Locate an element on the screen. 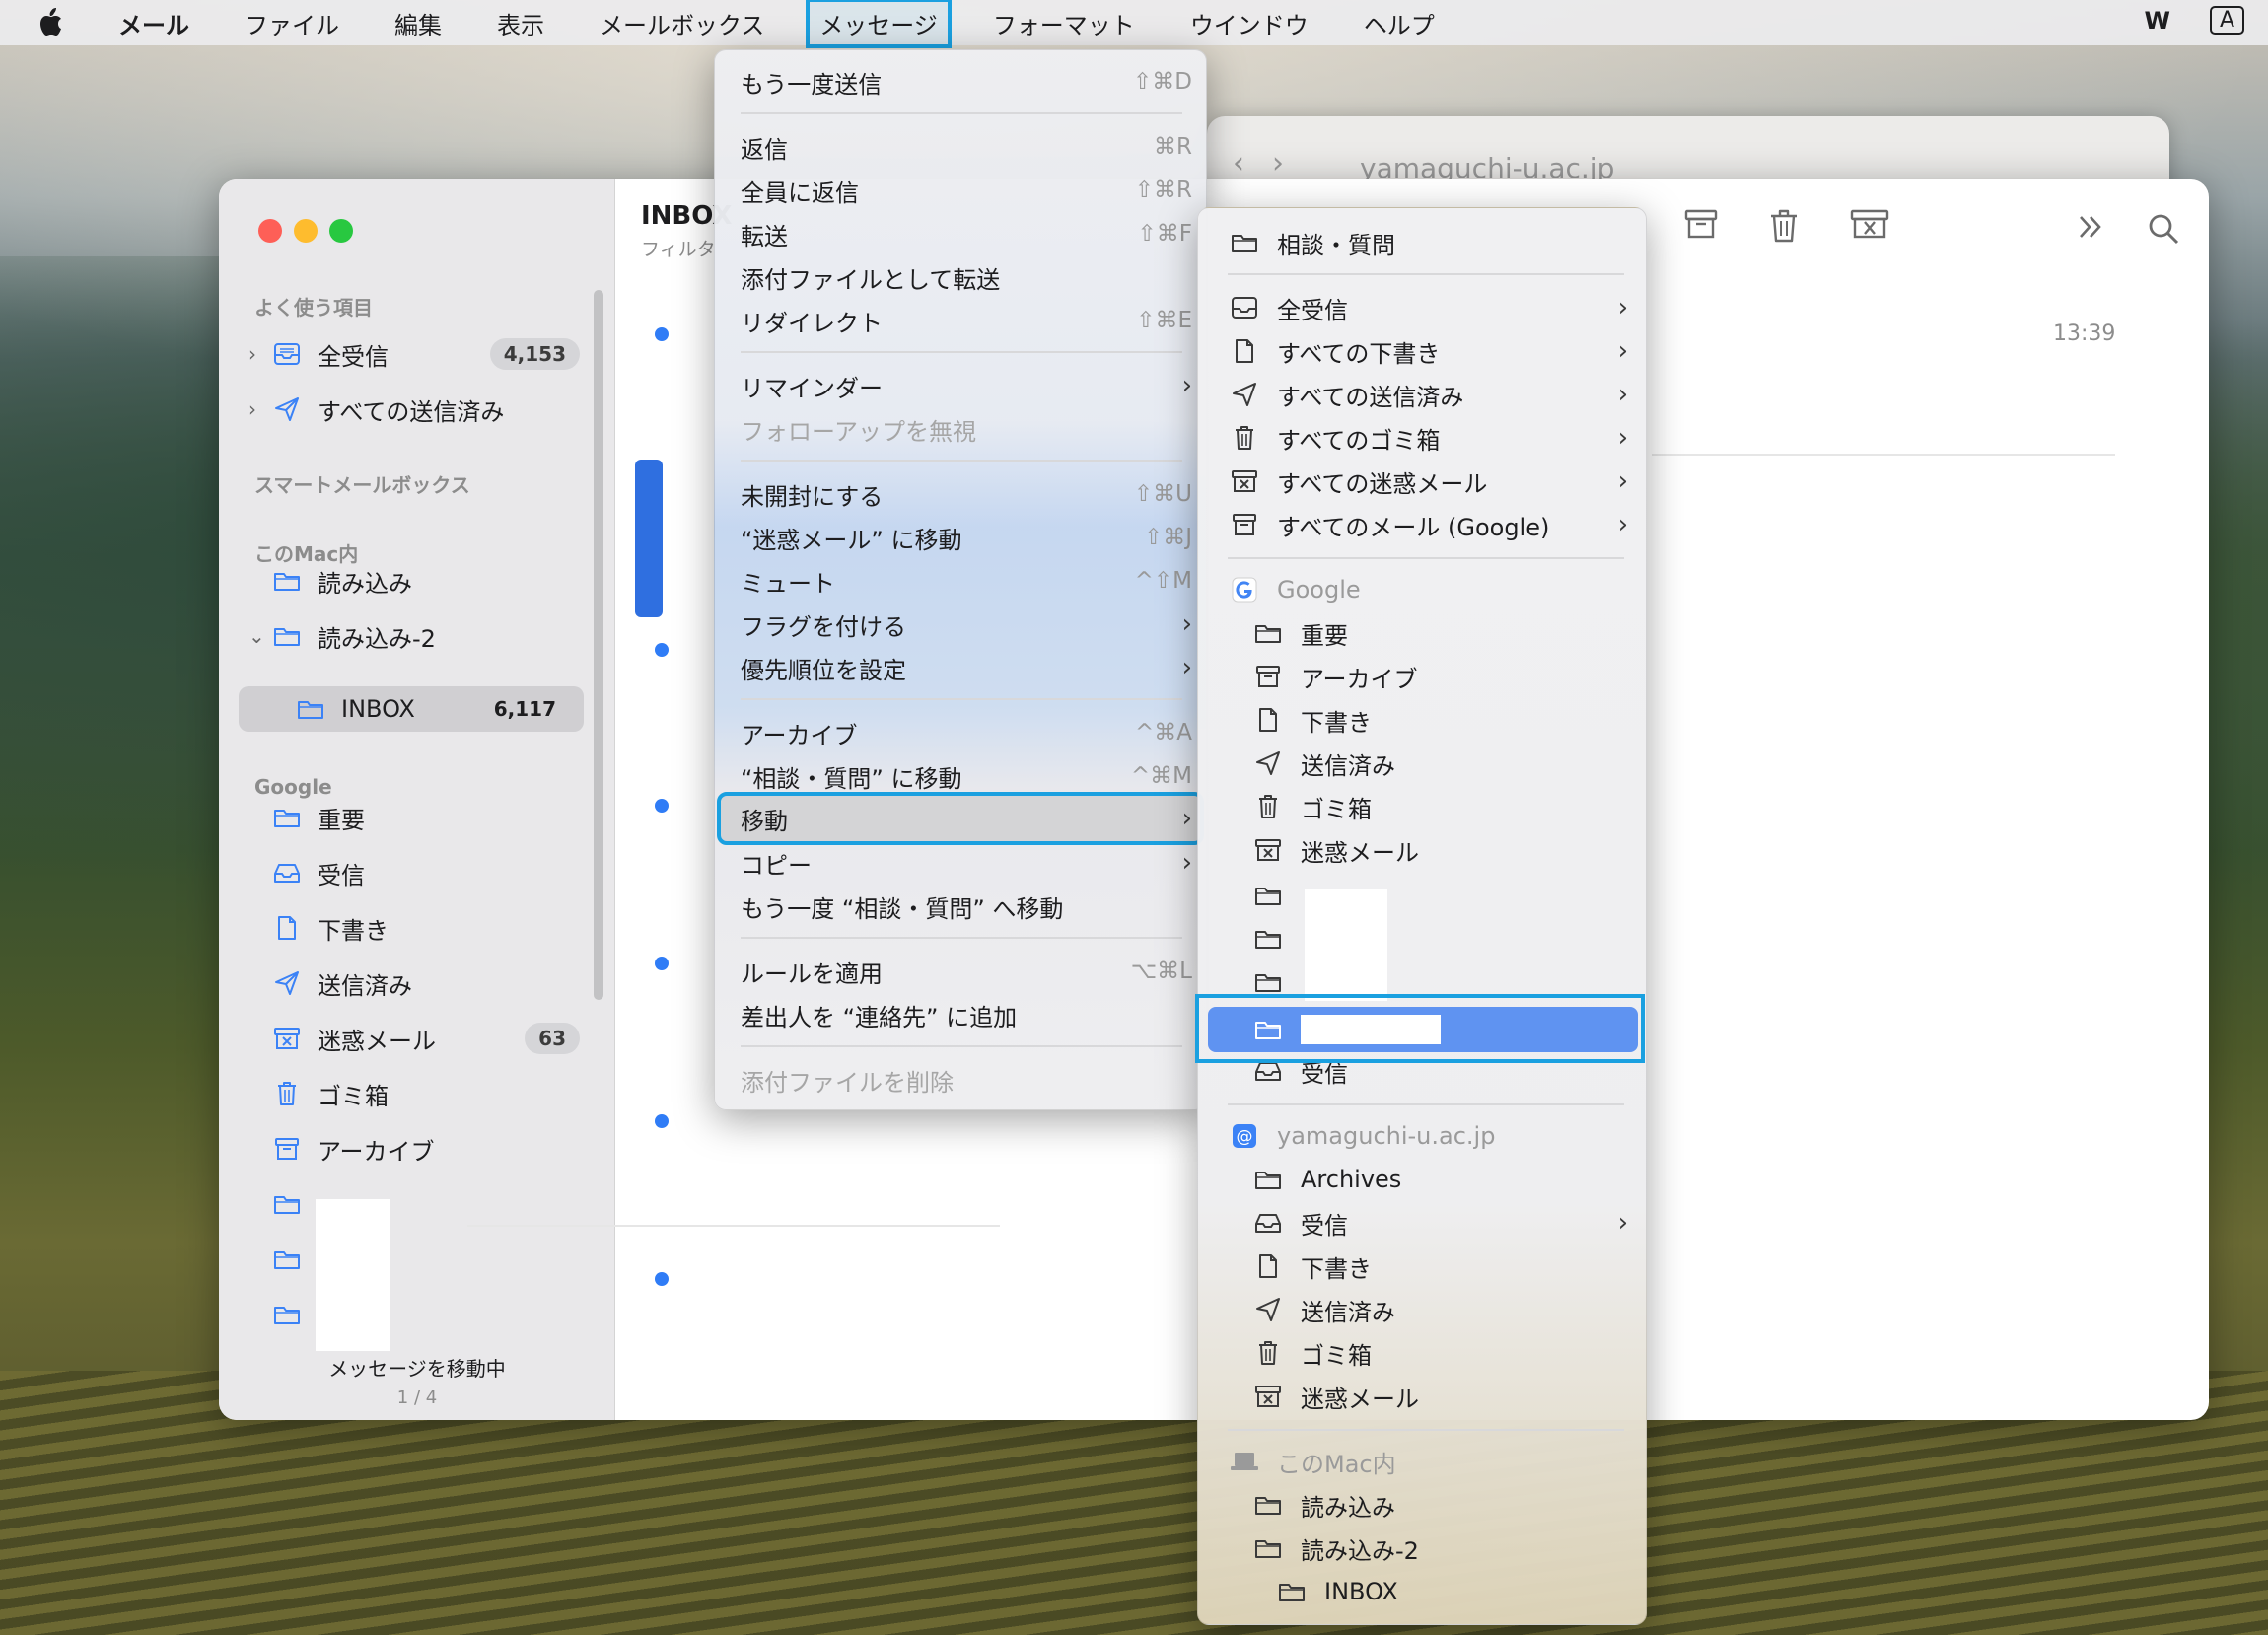  menu-item-resend: もう一度送信 ⇧⌘D is located at coordinates (960, 82).